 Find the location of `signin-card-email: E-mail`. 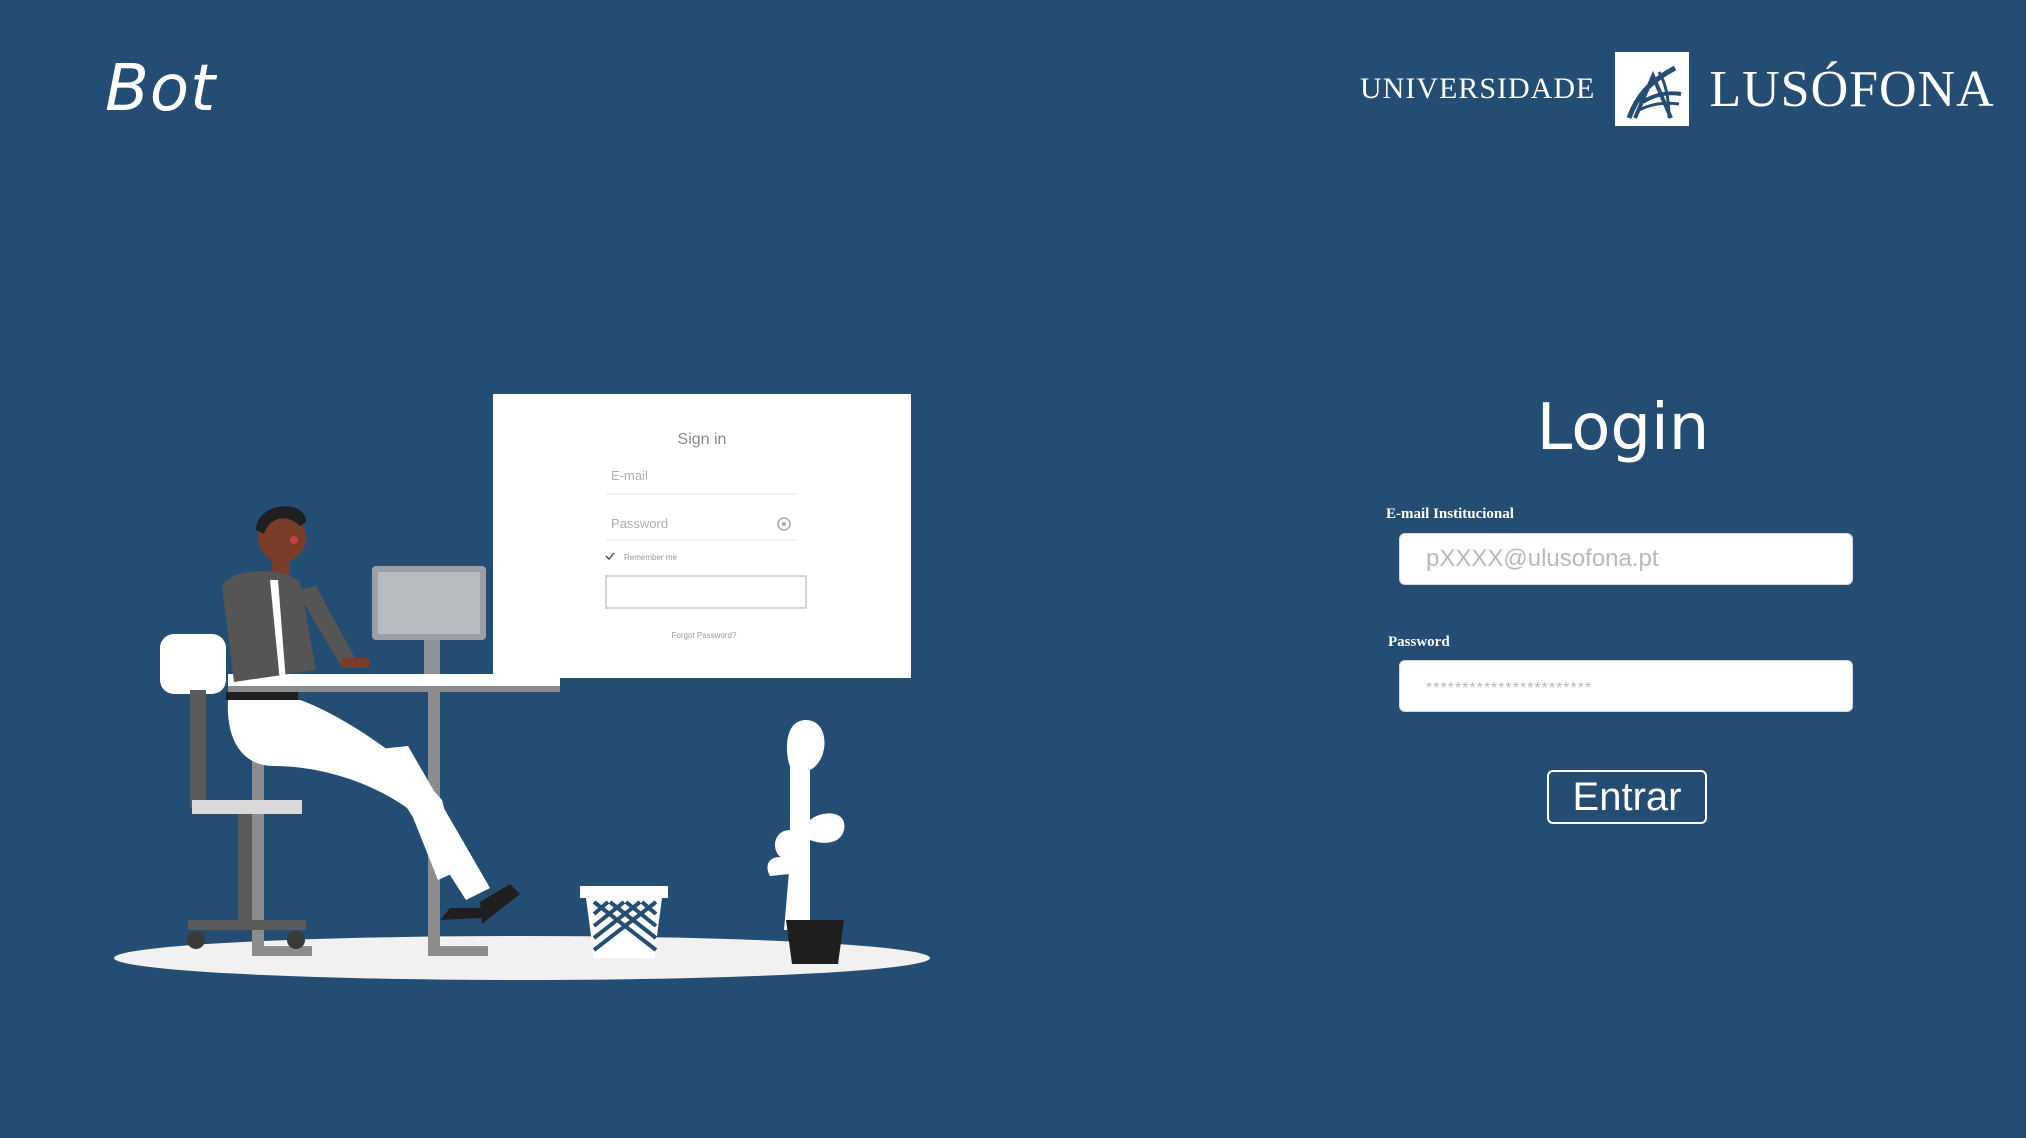

signin-card-email: E-mail is located at coordinates (629, 475).